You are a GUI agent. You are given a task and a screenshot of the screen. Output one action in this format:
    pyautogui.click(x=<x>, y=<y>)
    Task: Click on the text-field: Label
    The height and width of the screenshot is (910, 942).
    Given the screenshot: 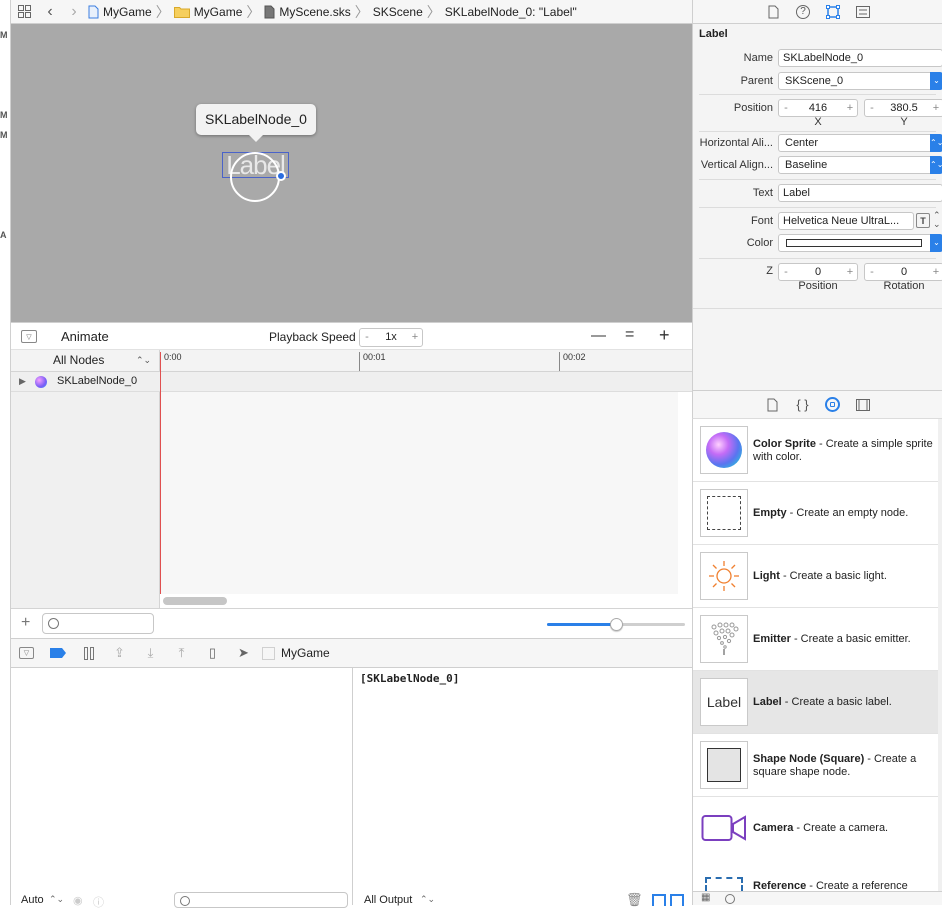 What is the action you would take?
    pyautogui.click(x=860, y=193)
    